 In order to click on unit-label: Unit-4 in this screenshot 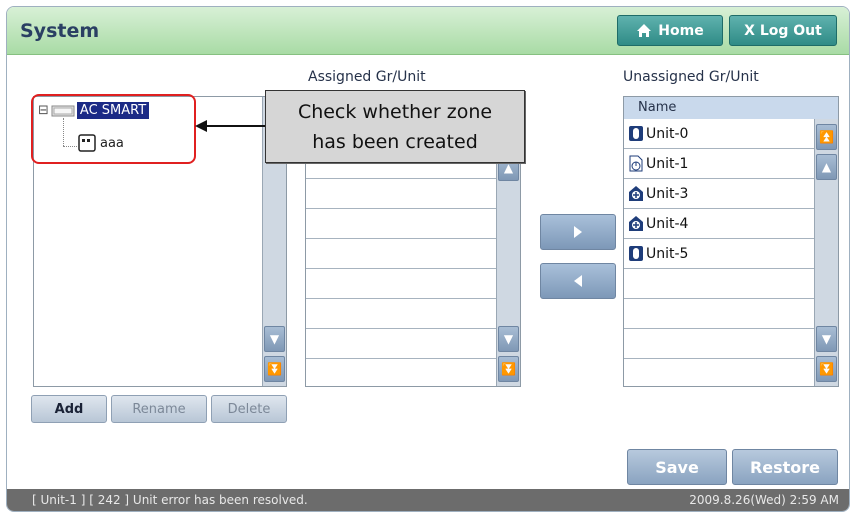, I will do `click(667, 223)`.